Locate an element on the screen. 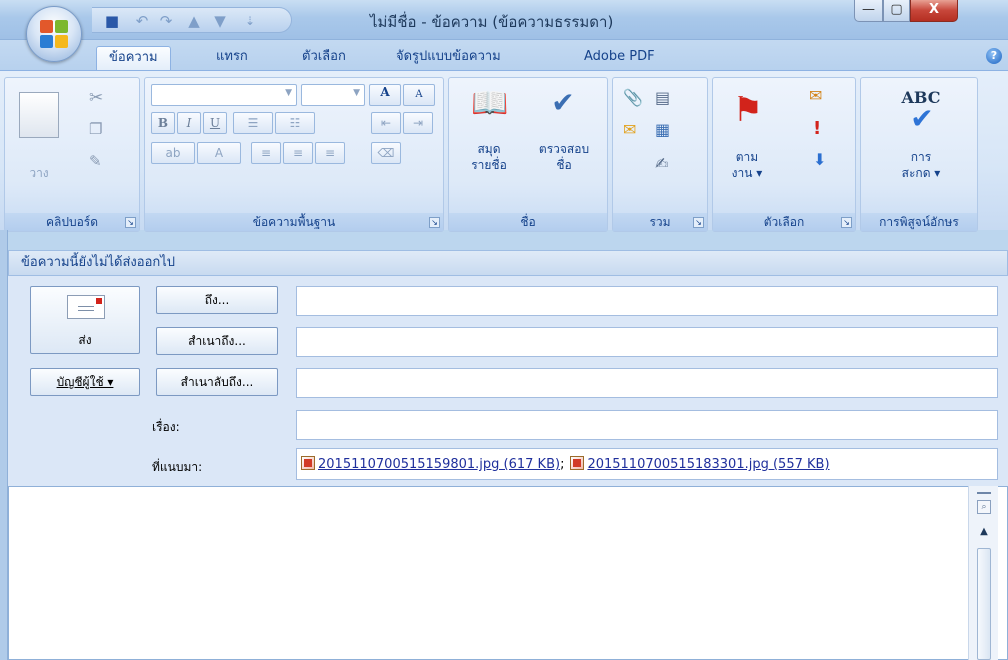 The image size is (1008, 660). group-options: ⚑ ตาม งาน ▾ ✉ ! ⬇ ตัวเลือก ↘ is located at coordinates (784, 154).